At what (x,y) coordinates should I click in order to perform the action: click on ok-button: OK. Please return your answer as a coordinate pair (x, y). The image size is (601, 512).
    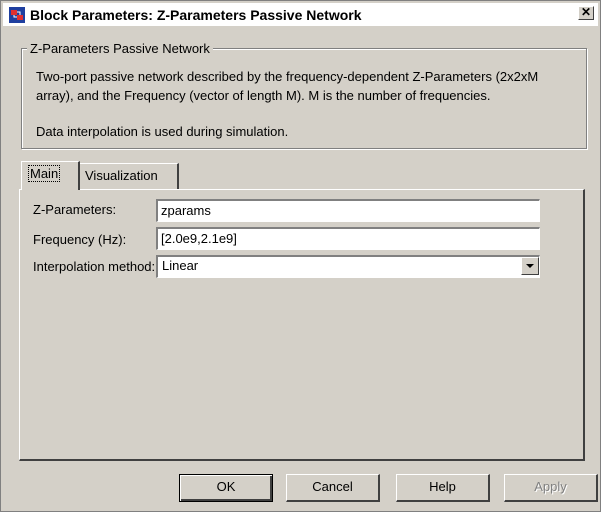
    Looking at the image, I should click on (226, 488).